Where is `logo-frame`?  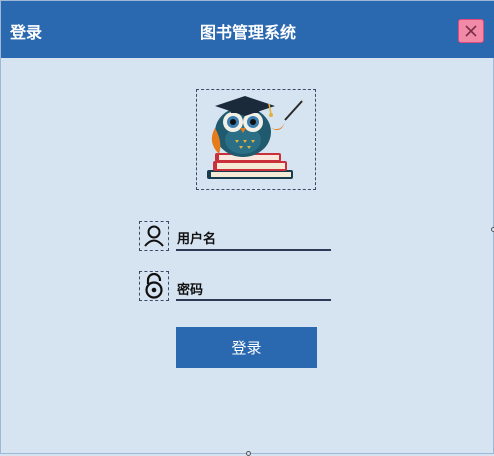 logo-frame is located at coordinates (256, 139).